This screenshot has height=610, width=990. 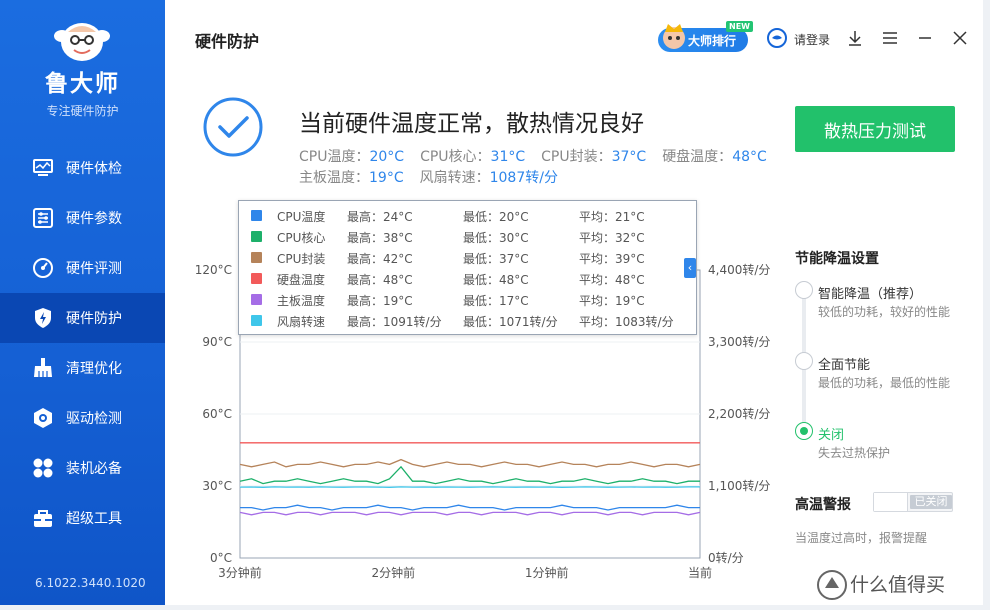 I want to click on app-slogan: 专注硬件防护, so click(x=82, y=111).